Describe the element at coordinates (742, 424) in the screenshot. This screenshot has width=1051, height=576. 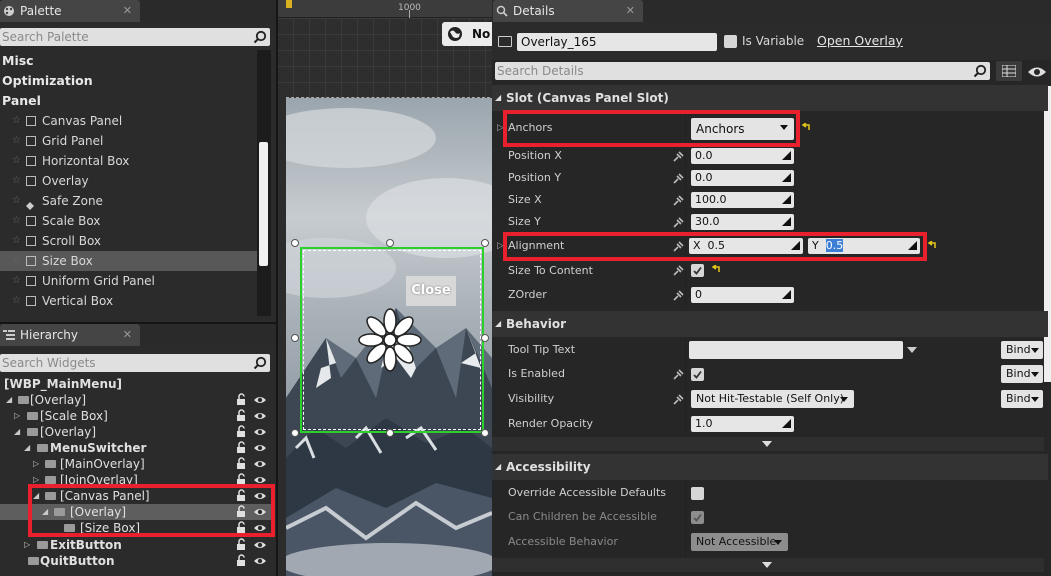
I see `render-opacity-field: 1.0` at that location.